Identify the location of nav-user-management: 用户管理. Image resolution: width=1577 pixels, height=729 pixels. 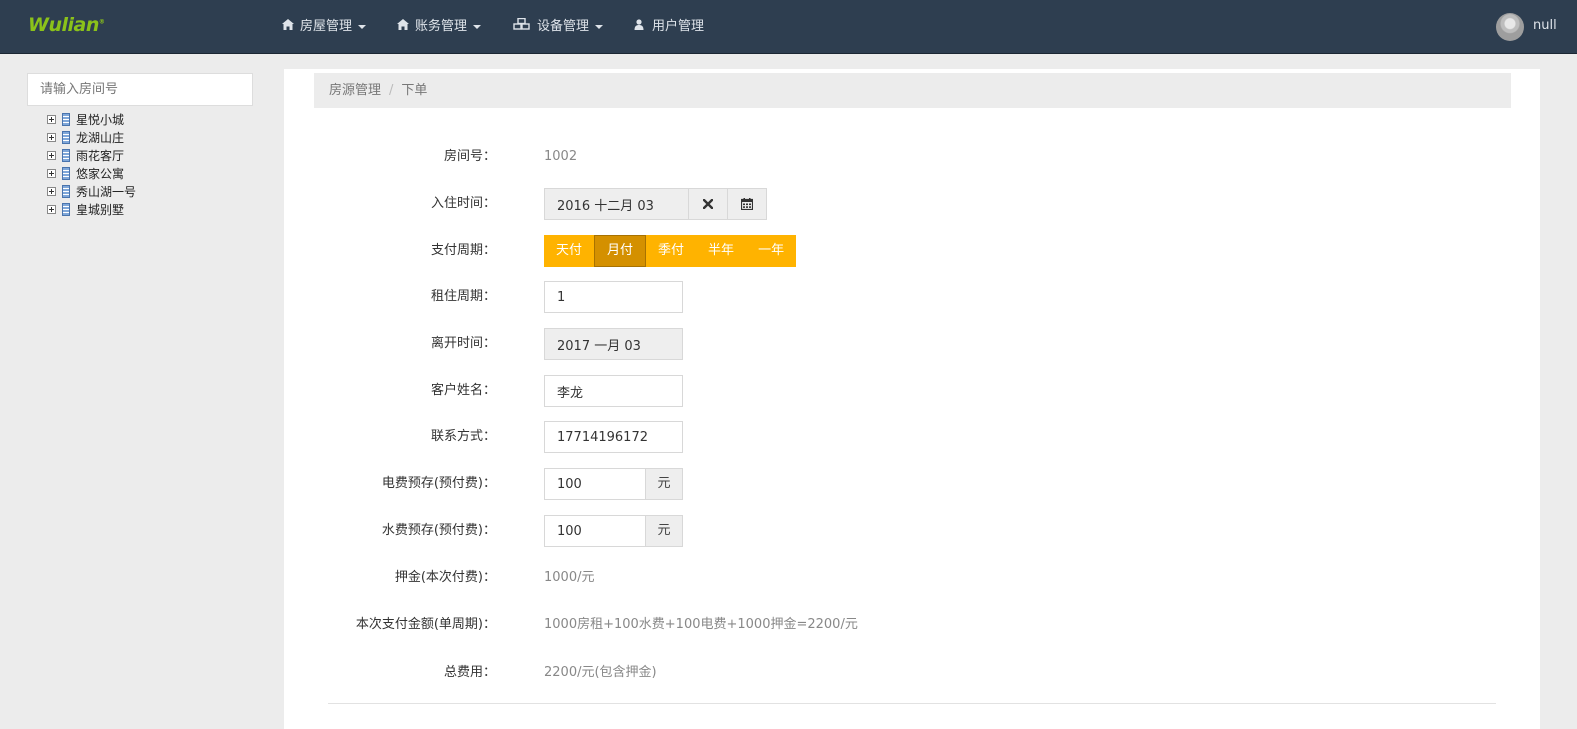
(669, 27).